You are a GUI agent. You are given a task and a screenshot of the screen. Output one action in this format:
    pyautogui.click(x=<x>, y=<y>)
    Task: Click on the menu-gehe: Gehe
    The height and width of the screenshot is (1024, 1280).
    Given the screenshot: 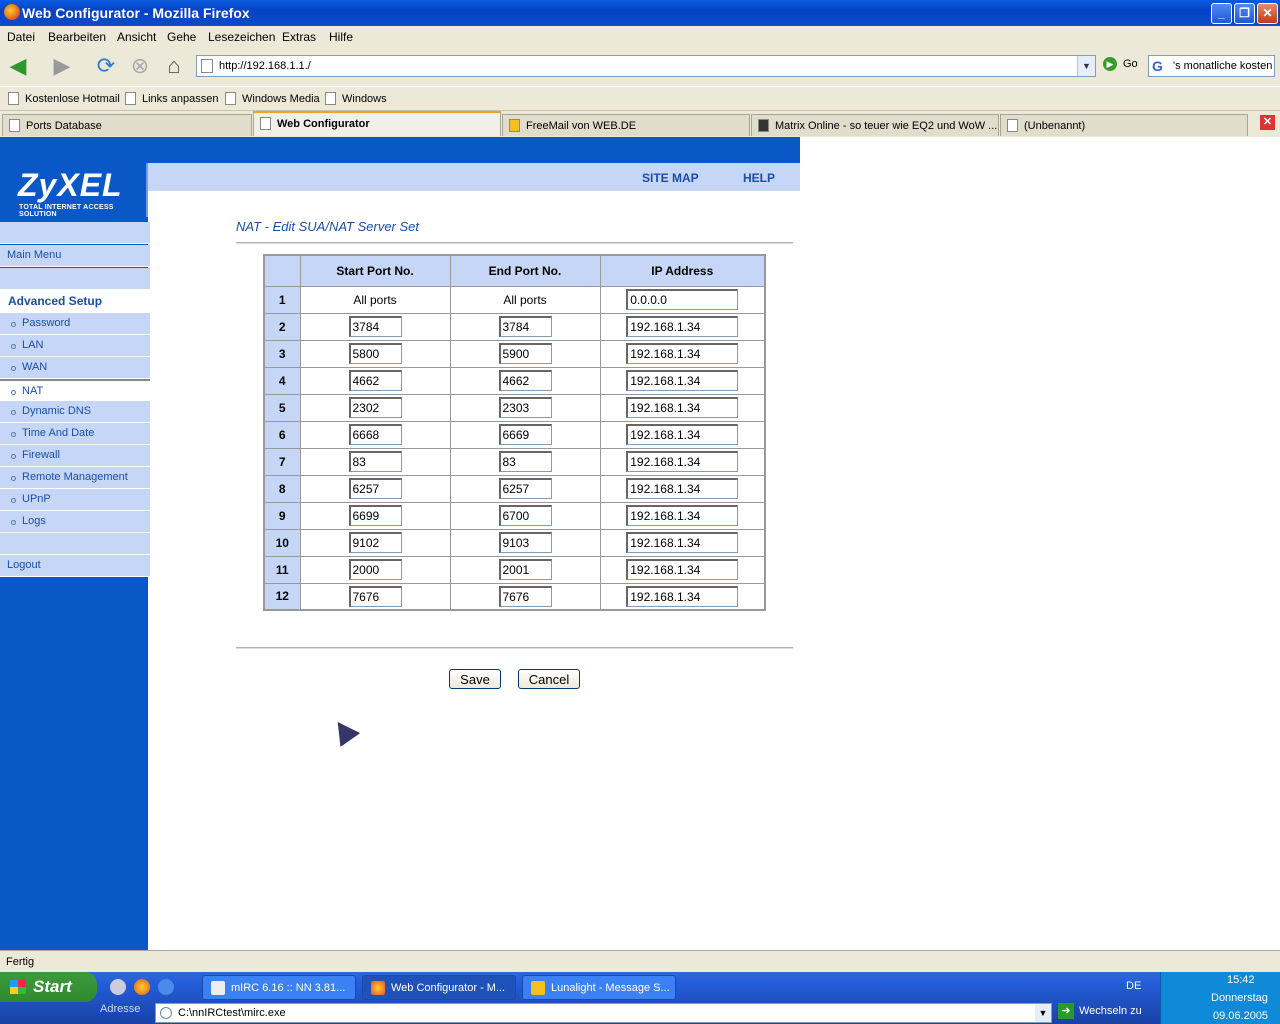 What is the action you would take?
    pyautogui.click(x=181, y=37)
    